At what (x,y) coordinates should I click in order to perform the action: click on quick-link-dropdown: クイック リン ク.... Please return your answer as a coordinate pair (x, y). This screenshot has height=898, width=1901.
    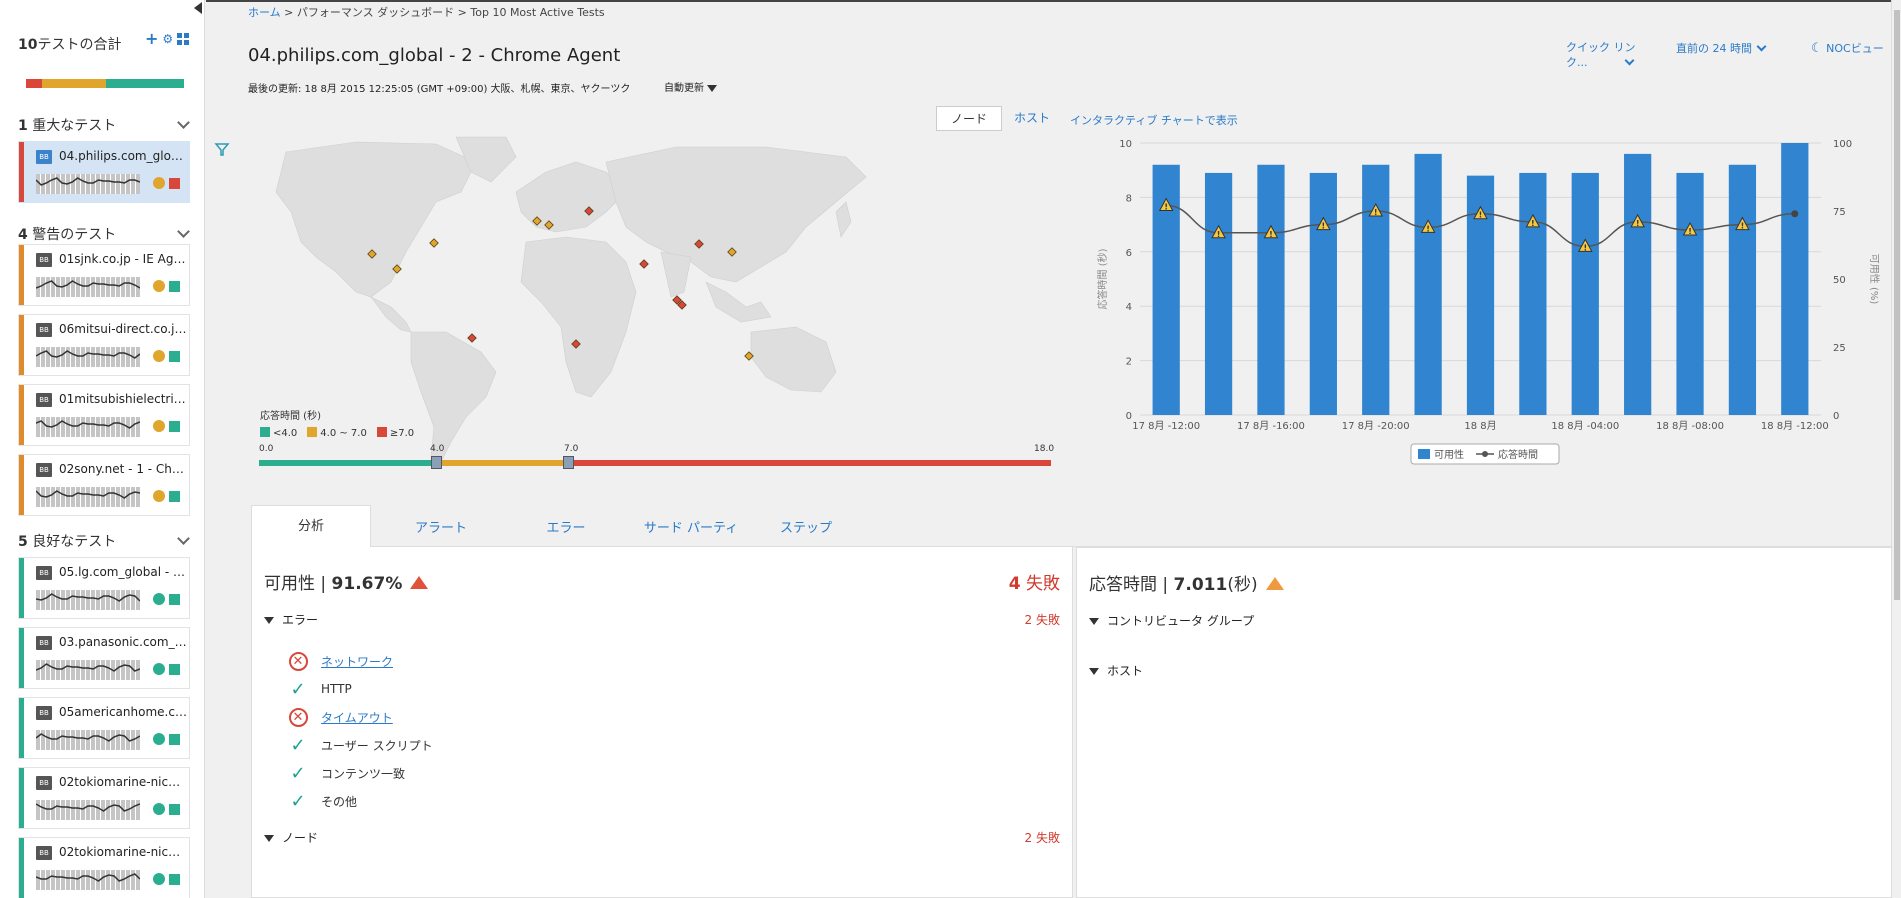
    Looking at the image, I should click on (1601, 55).